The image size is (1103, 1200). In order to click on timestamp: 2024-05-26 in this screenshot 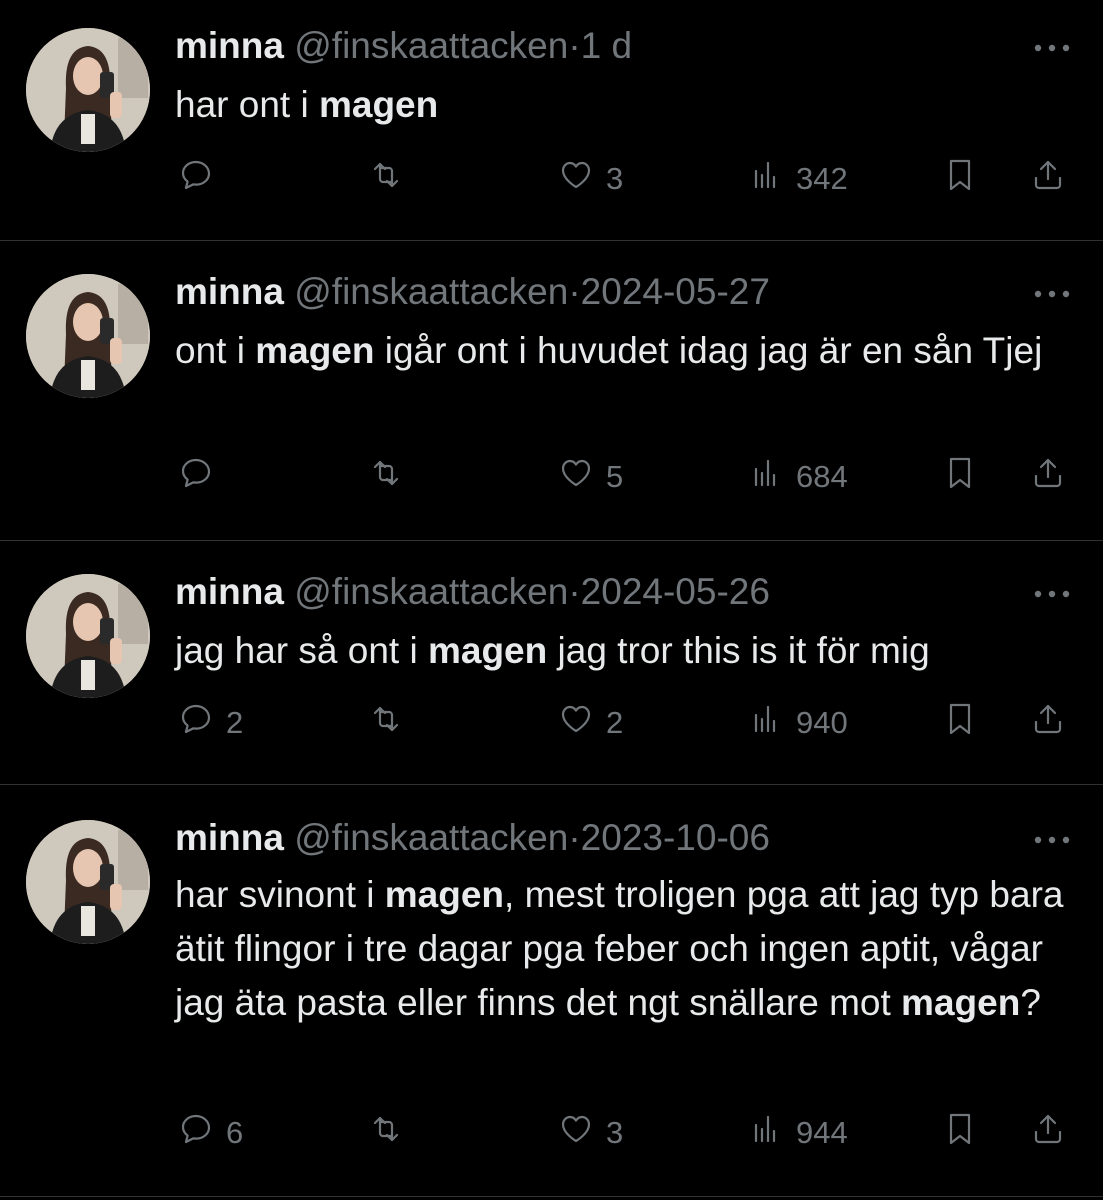, I will do `click(675, 591)`.